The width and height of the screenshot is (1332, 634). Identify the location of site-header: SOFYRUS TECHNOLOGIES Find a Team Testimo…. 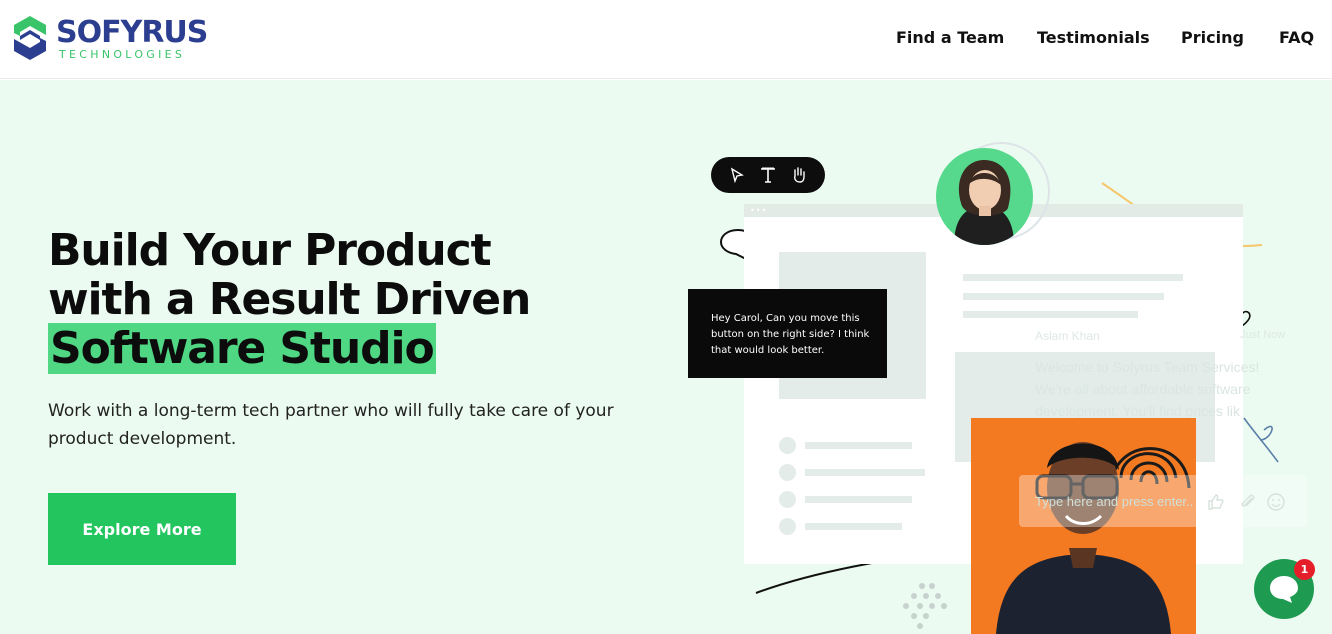
(666, 39).